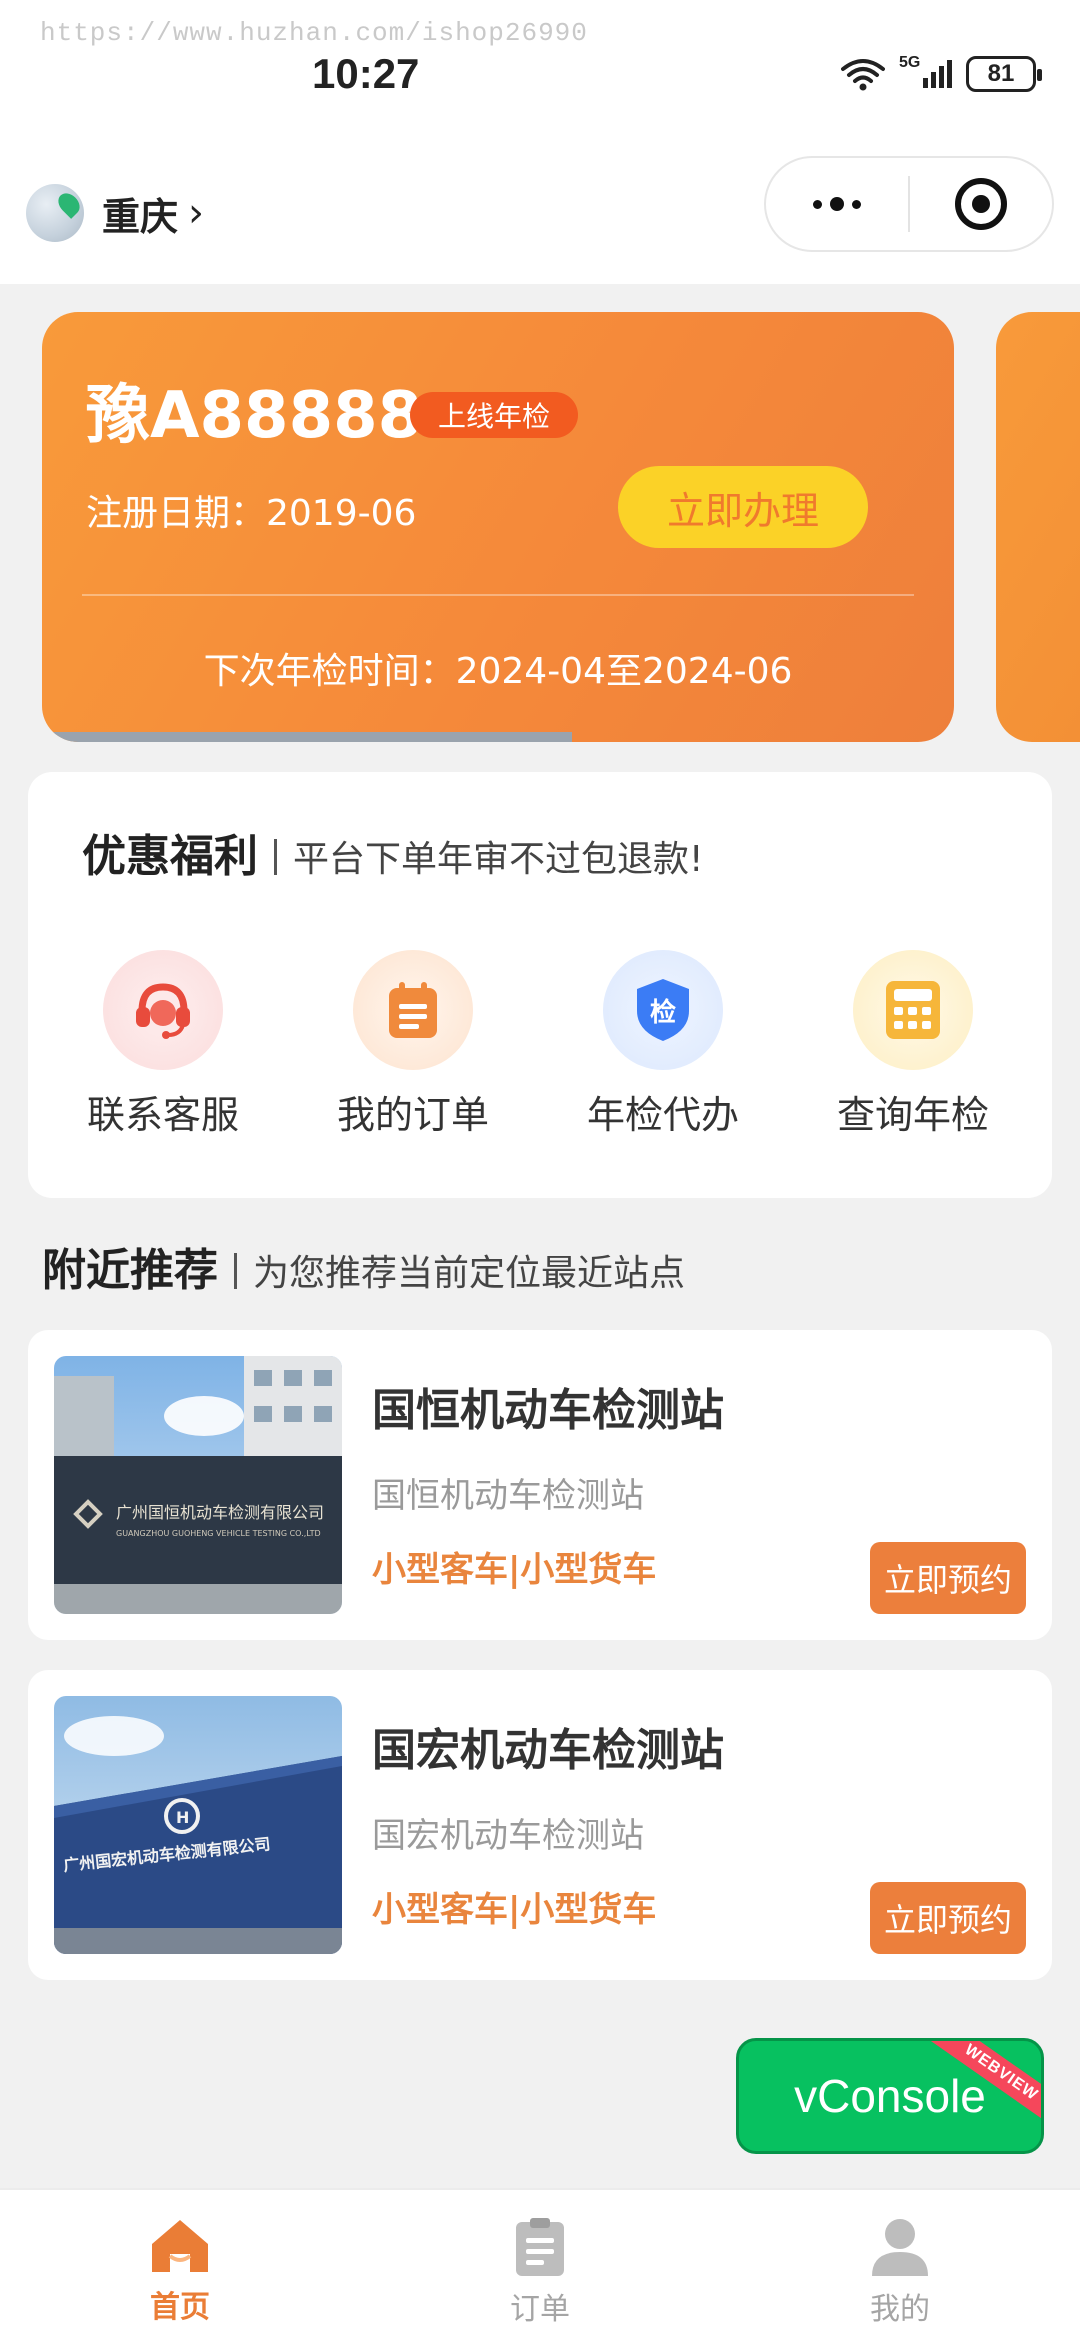  What do you see at coordinates (182, 1817) in the screenshot?
I see `svg-text: H` at bounding box center [182, 1817].